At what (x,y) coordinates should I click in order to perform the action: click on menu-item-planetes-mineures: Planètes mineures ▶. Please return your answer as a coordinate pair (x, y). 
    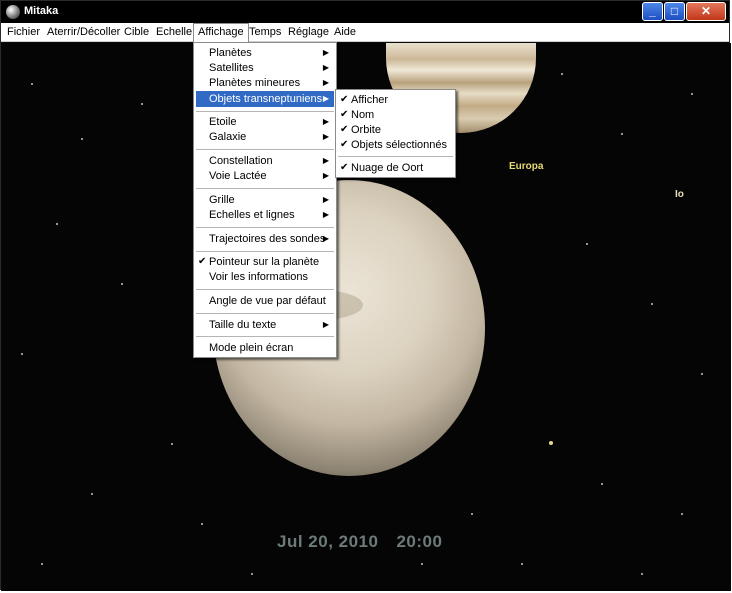
    Looking at the image, I should click on (265, 83).